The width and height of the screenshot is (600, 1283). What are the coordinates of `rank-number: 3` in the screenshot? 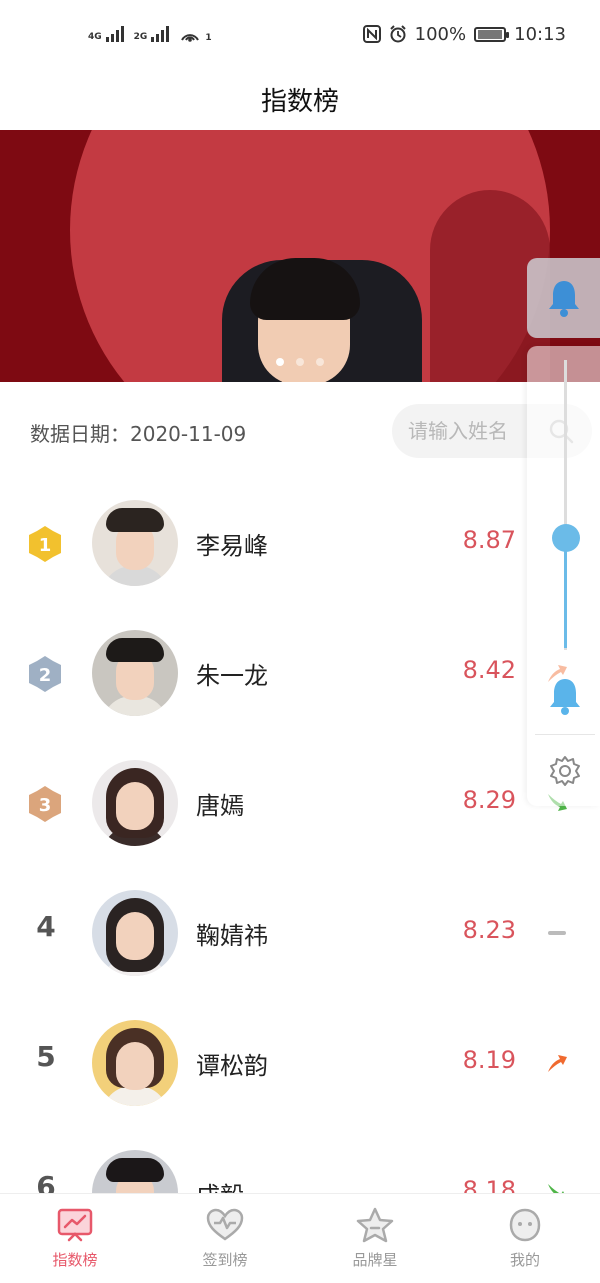 It's located at (45, 805).